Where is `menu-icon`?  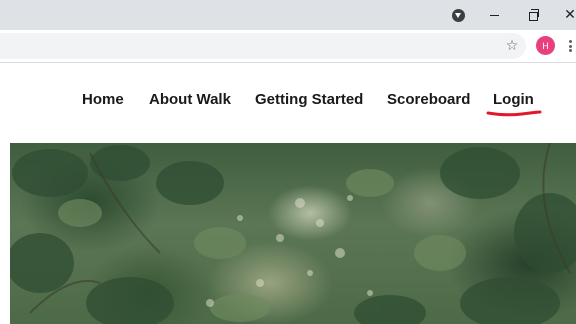 menu-icon is located at coordinates (571, 46).